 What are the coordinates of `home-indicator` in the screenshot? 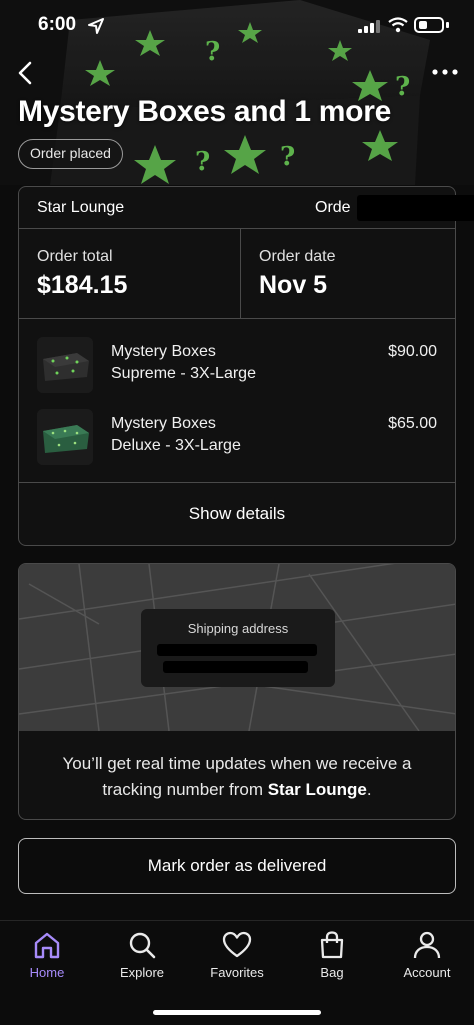 It's located at (237, 1012).